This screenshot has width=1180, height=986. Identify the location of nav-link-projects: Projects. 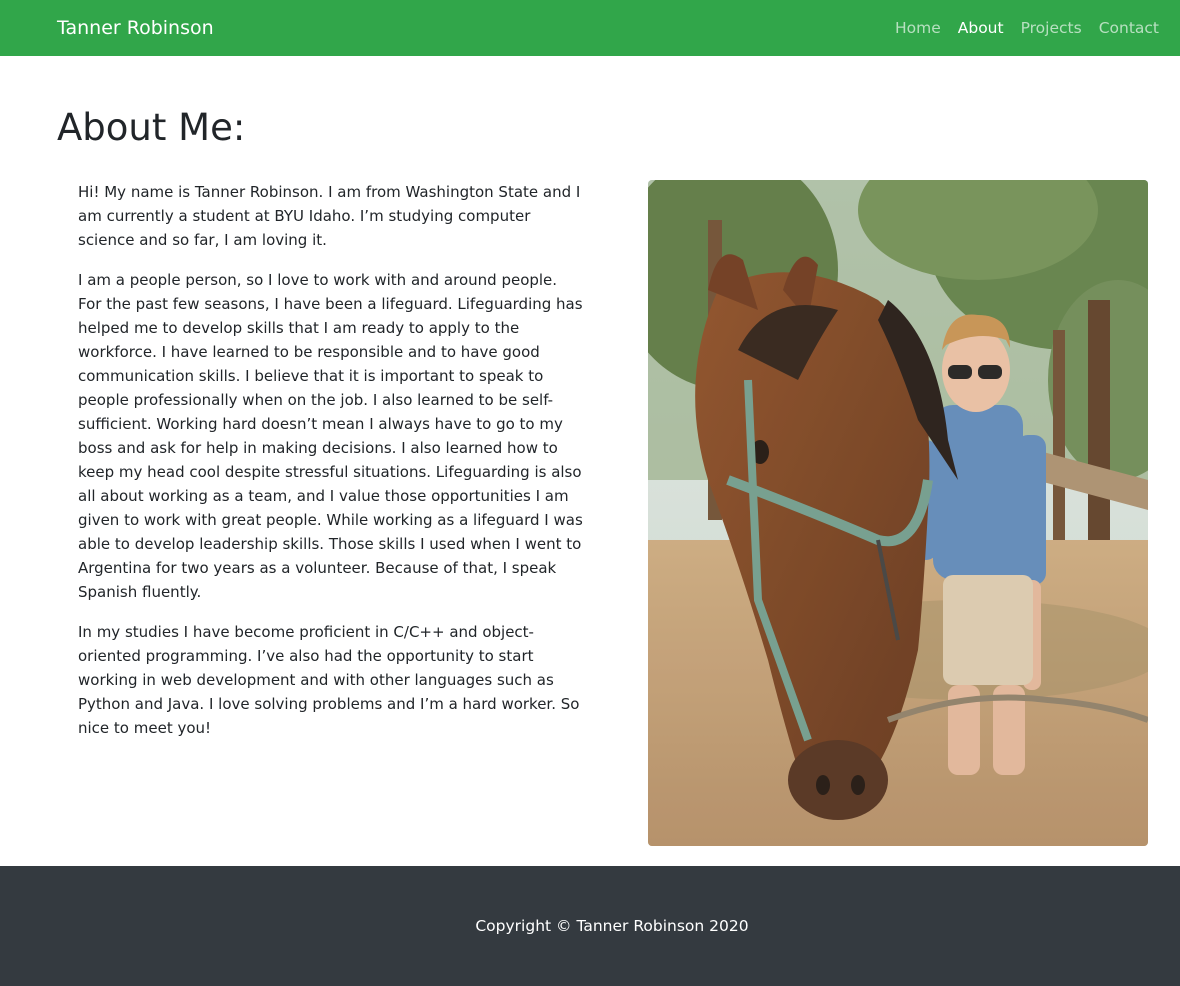
(1051, 28).